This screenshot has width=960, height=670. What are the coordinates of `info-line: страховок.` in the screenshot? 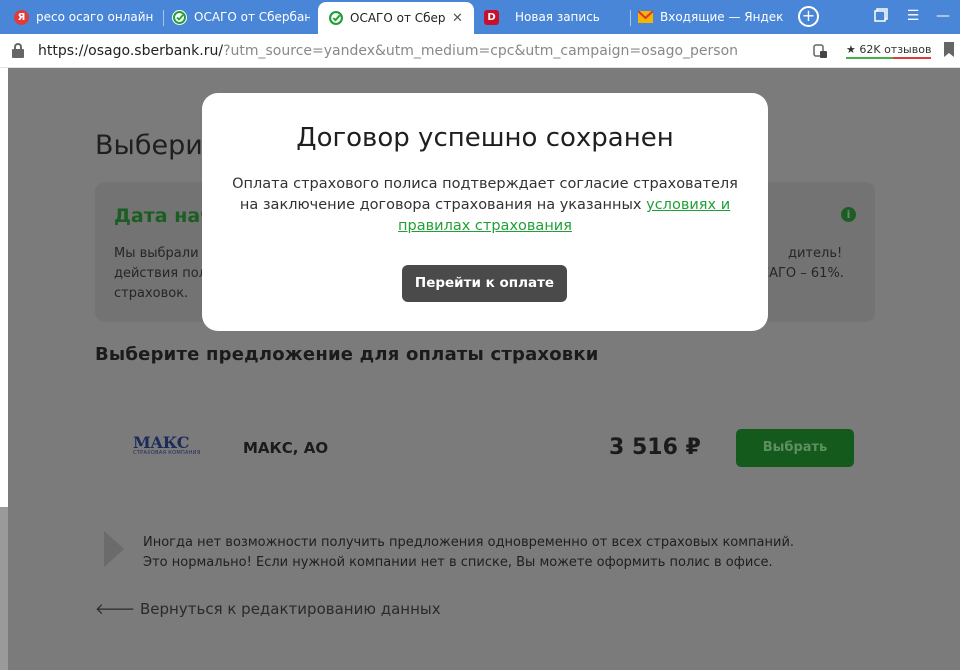 It's located at (151, 293).